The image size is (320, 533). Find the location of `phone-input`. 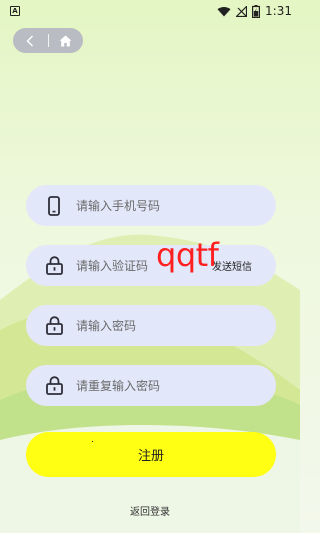

phone-input is located at coordinates (171, 205).